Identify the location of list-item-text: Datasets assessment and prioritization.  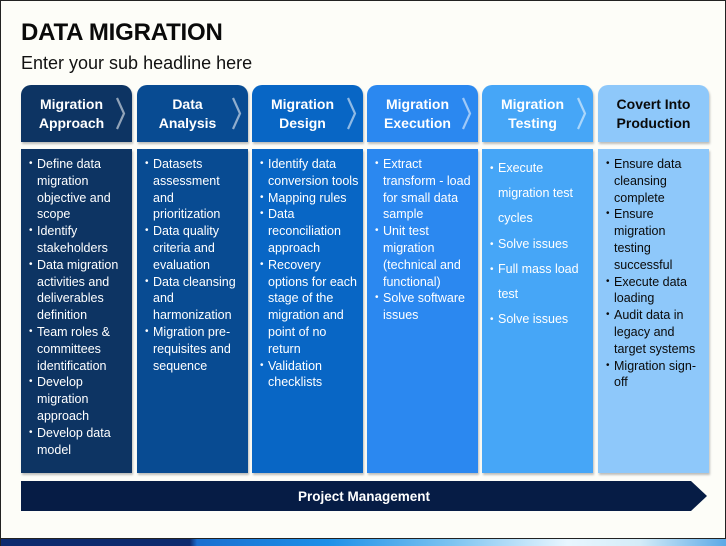
(187, 189).